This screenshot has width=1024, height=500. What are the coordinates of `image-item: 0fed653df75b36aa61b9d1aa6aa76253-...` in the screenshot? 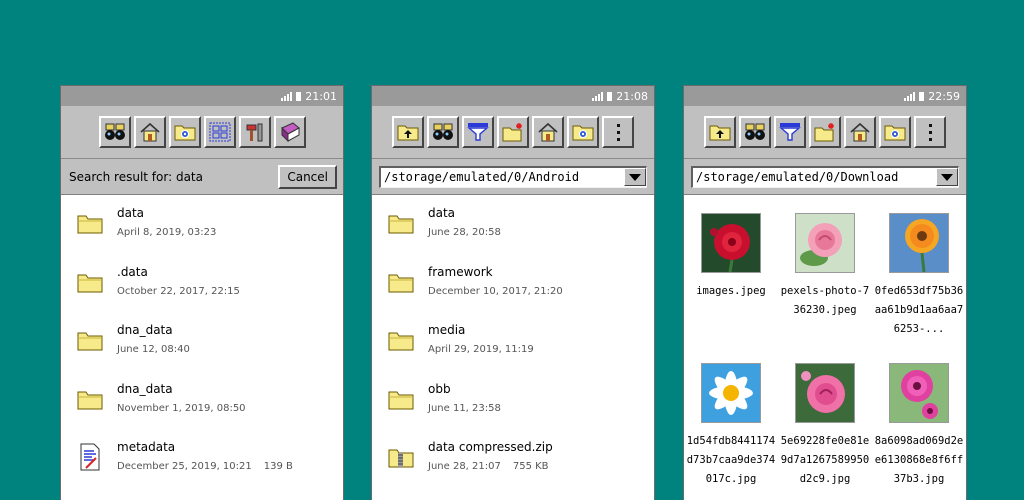 It's located at (919, 288).